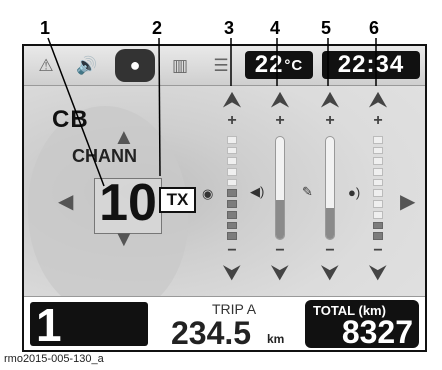 The width and height of the screenshot is (442, 370). What do you see at coordinates (177, 200) in the screenshot?
I see `tx-indicator: TX` at bounding box center [177, 200].